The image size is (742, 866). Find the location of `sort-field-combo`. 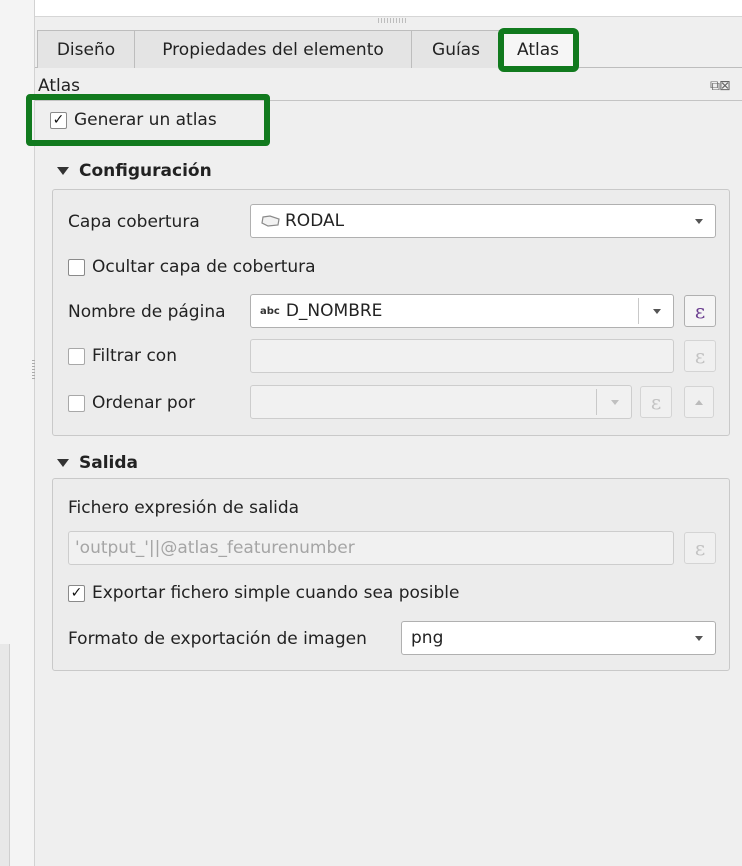

sort-field-combo is located at coordinates (441, 402).